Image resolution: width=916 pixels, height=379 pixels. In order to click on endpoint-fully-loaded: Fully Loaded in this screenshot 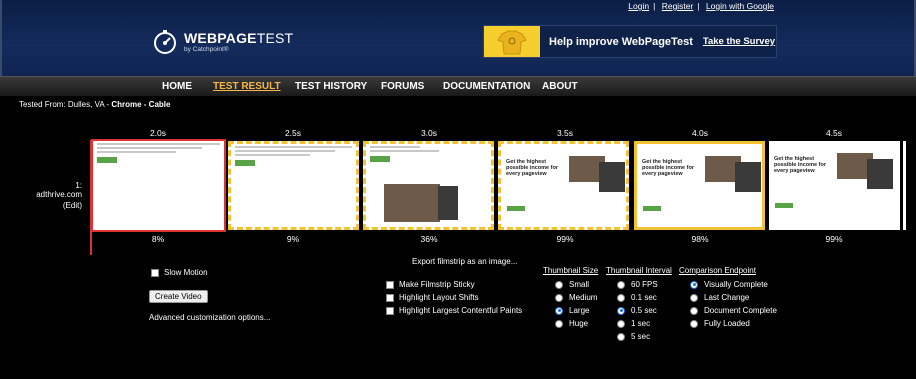, I will do `click(720, 323)`.